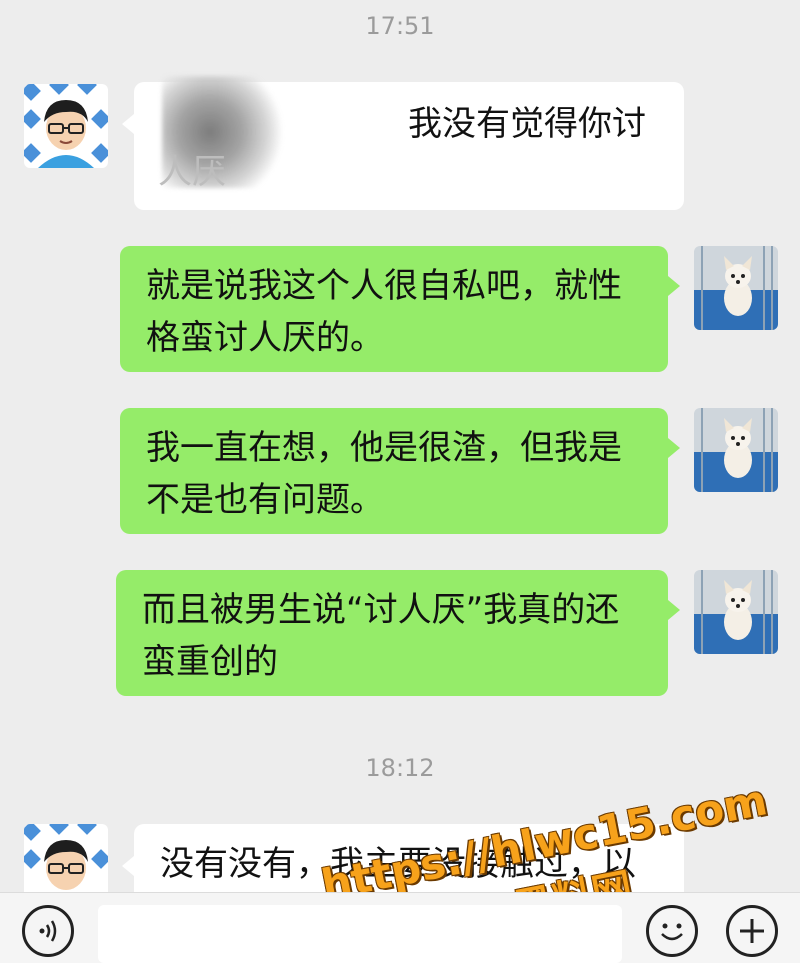 This screenshot has height=963, width=800. I want to click on message-line: 不是也有问题。, so click(265, 500).